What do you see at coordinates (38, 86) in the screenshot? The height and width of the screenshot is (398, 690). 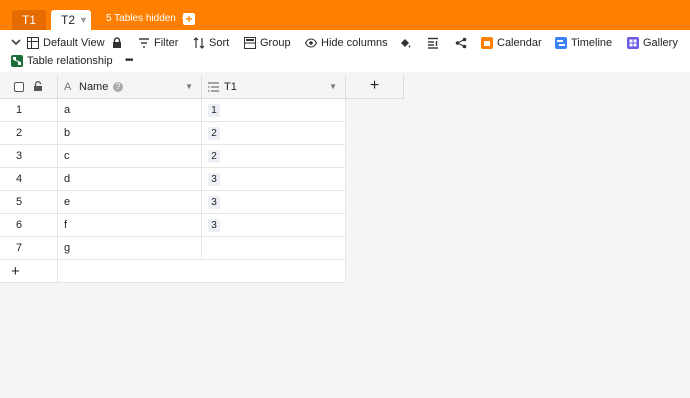 I see `lock-icon` at bounding box center [38, 86].